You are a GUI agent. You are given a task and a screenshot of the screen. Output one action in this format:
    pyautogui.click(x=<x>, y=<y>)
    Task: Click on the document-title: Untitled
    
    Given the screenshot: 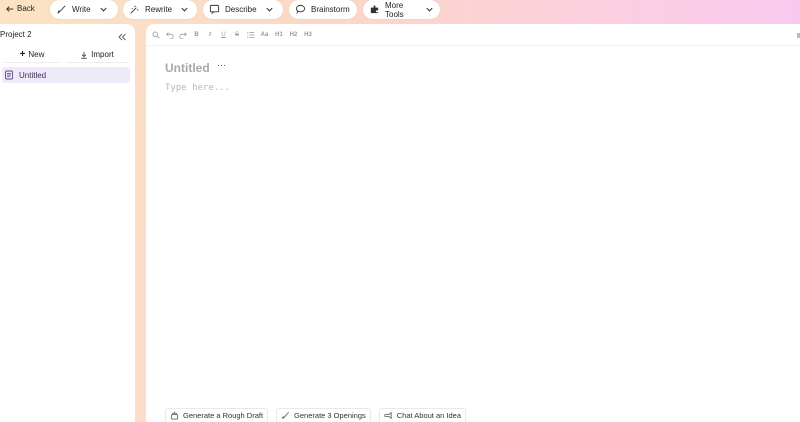 What is the action you would take?
    pyautogui.click(x=33, y=75)
    